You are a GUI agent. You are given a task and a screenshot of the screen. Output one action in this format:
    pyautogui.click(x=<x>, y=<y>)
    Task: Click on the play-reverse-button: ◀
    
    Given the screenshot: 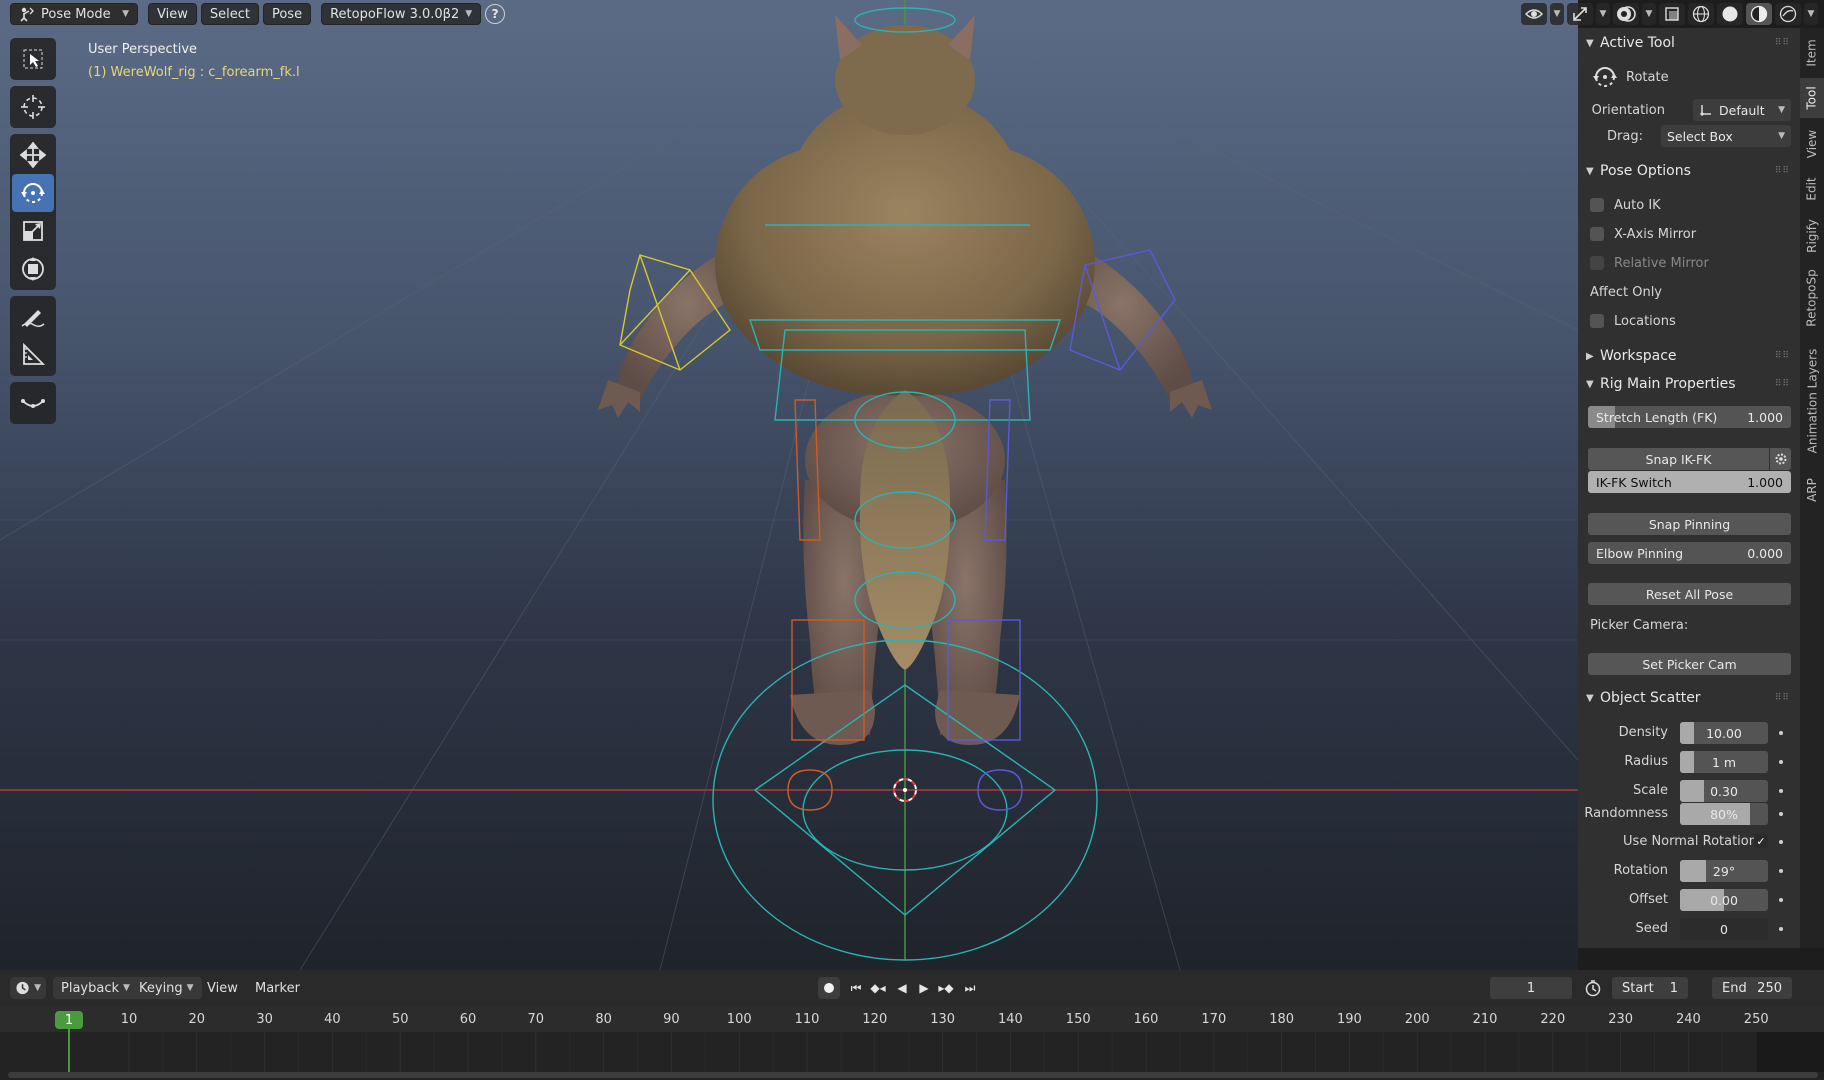 What is the action you would take?
    pyautogui.click(x=902, y=988)
    